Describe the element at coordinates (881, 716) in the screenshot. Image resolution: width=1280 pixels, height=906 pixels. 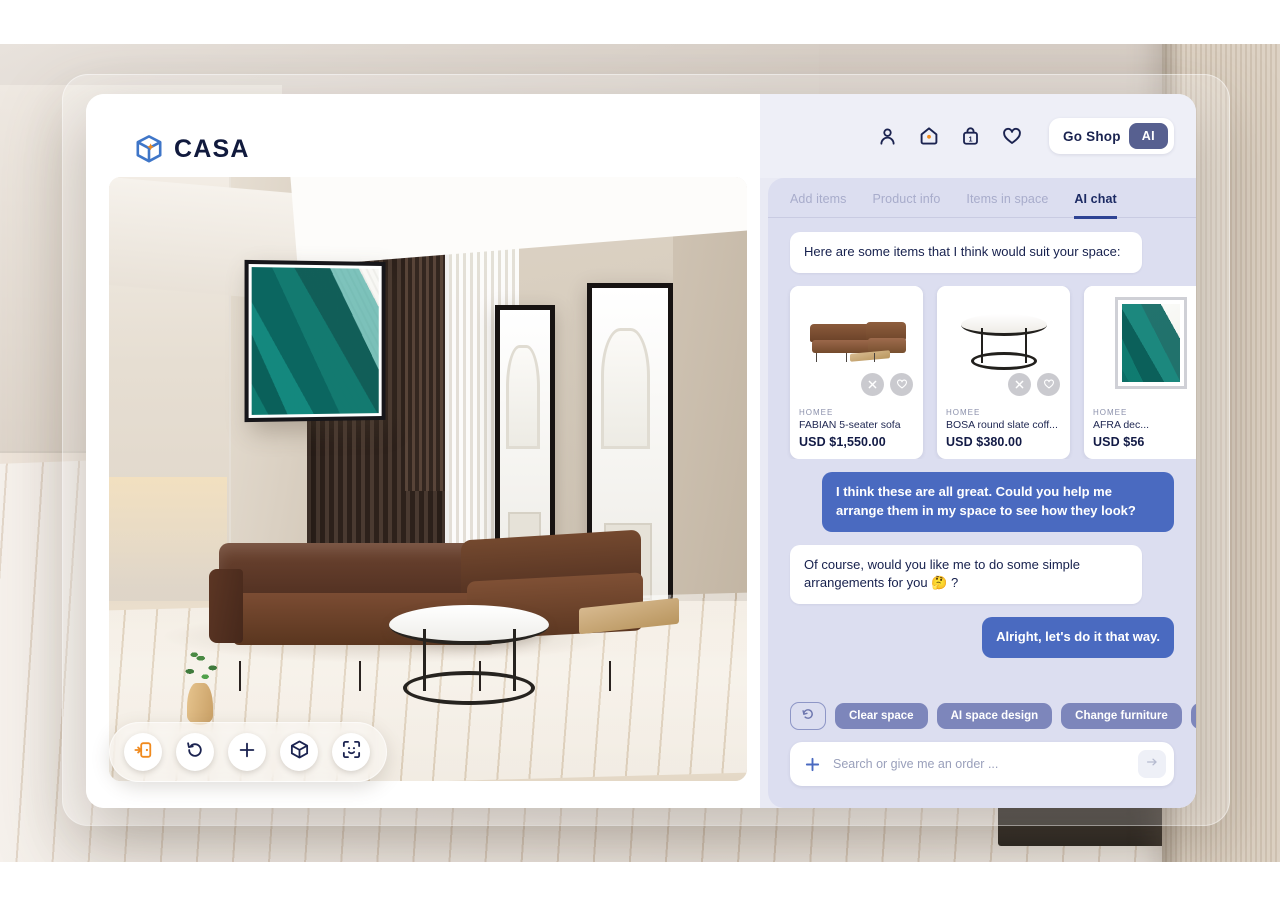
I see `chip-clear-space: Clear space` at that location.